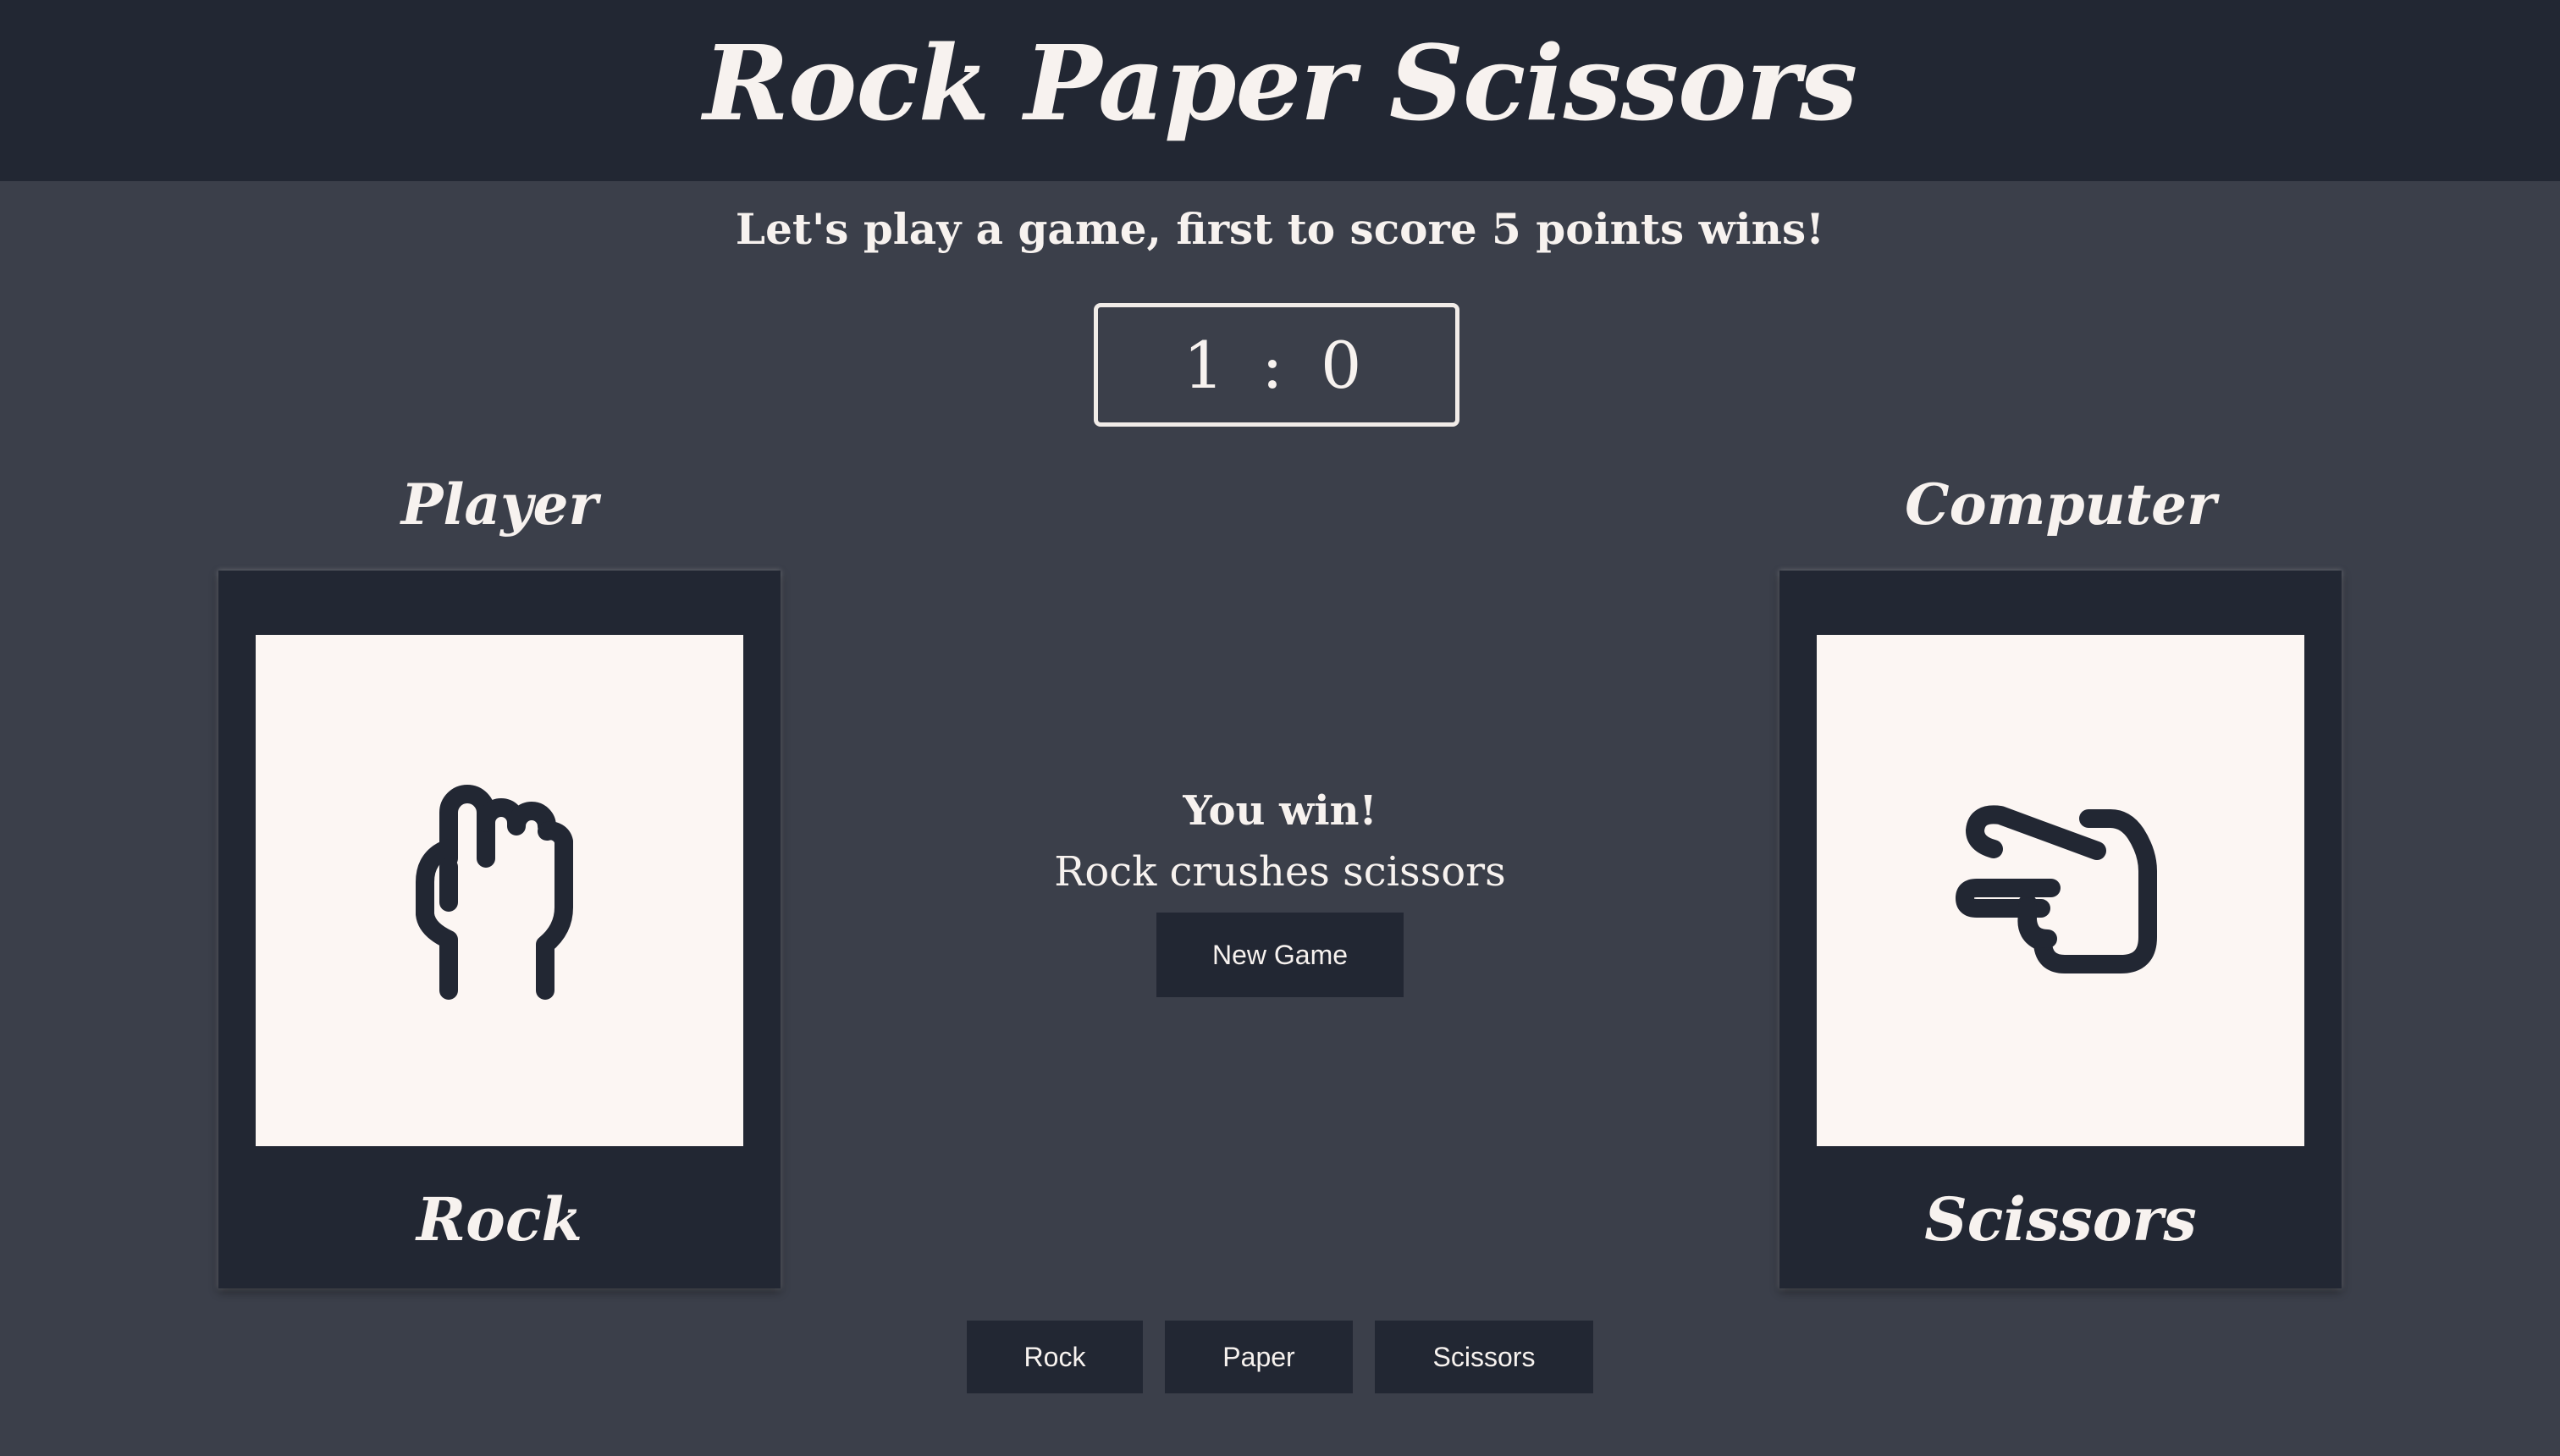 Image resolution: width=2560 pixels, height=1456 pixels. I want to click on computer-label: Computer, so click(2060, 505).